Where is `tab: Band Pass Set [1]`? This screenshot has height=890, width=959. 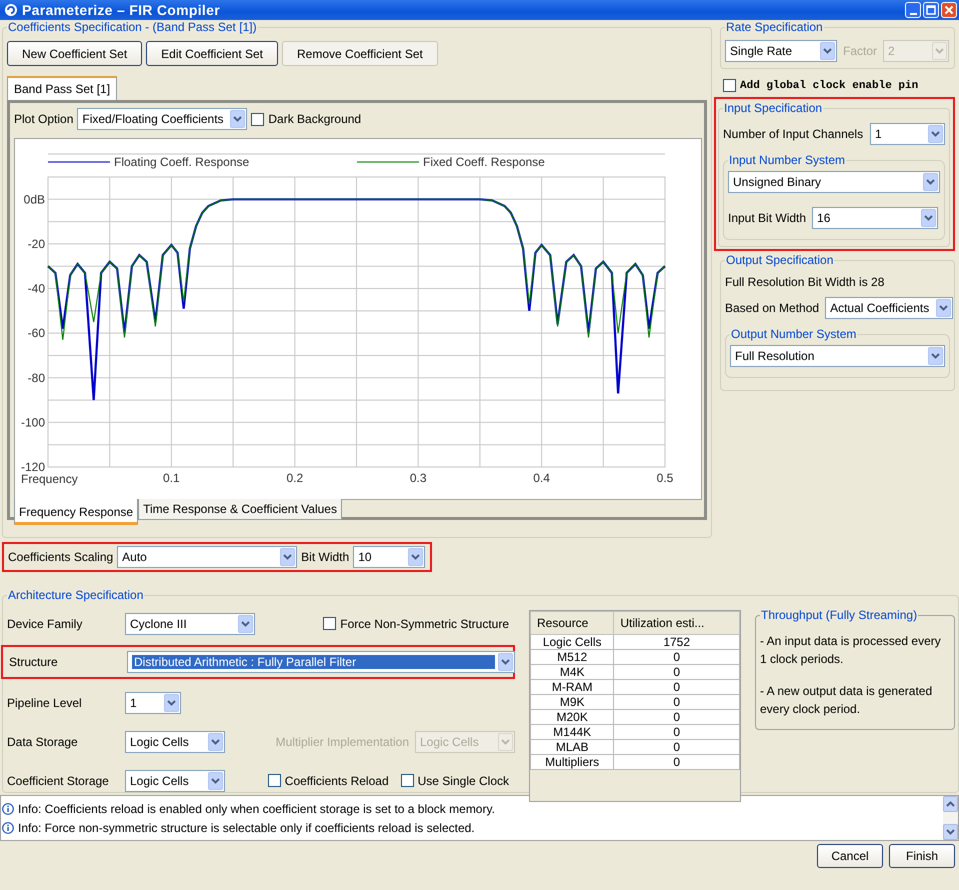
tab: Band Pass Set [1] is located at coordinates (62, 88).